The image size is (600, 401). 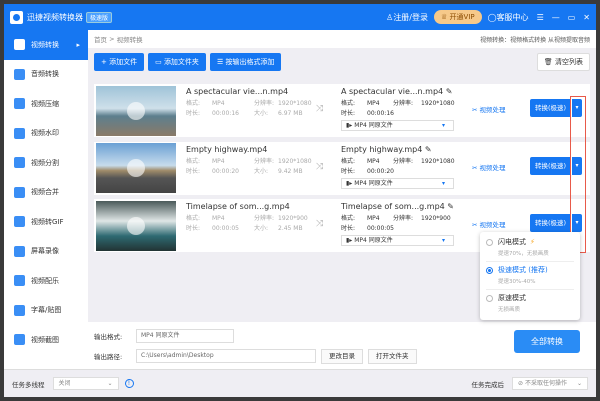 What do you see at coordinates (342, 356) in the screenshot?
I see `change-dir-button: 更改目录` at bounding box center [342, 356].